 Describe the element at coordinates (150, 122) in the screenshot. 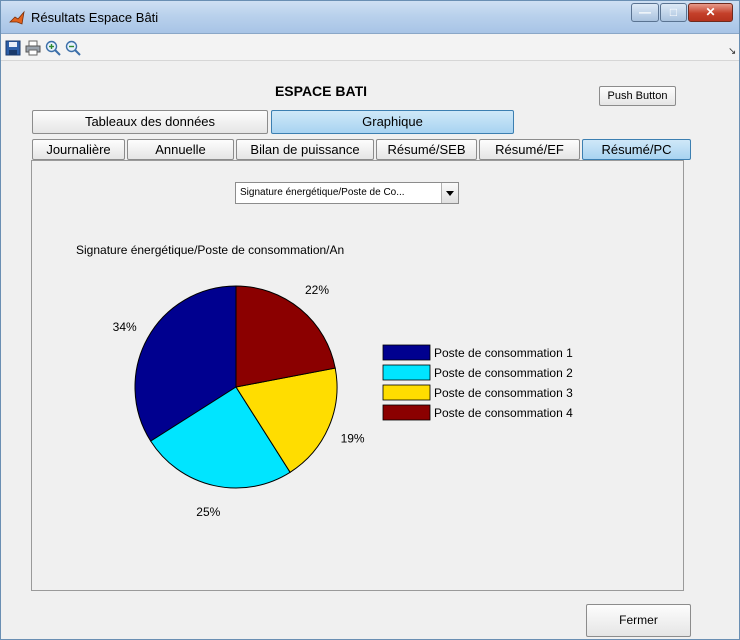

I see `tab-tableaux-des-donnees: Tableaux des données` at that location.